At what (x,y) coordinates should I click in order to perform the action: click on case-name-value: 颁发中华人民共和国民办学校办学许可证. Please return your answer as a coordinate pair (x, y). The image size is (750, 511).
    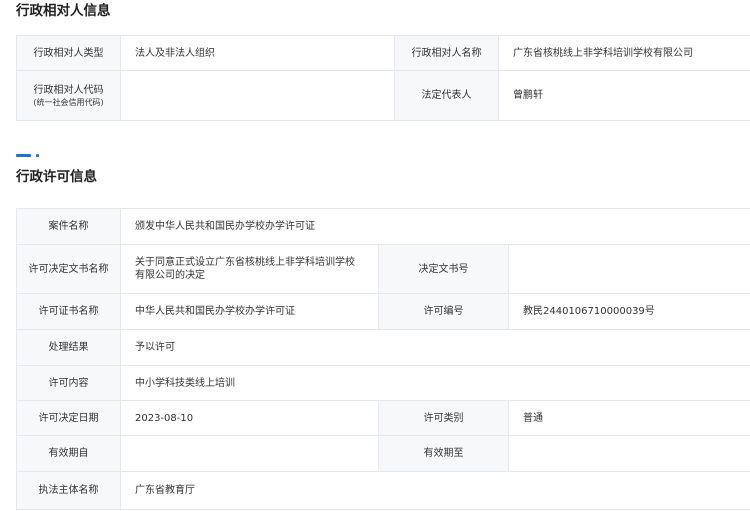
    Looking at the image, I should click on (434, 226).